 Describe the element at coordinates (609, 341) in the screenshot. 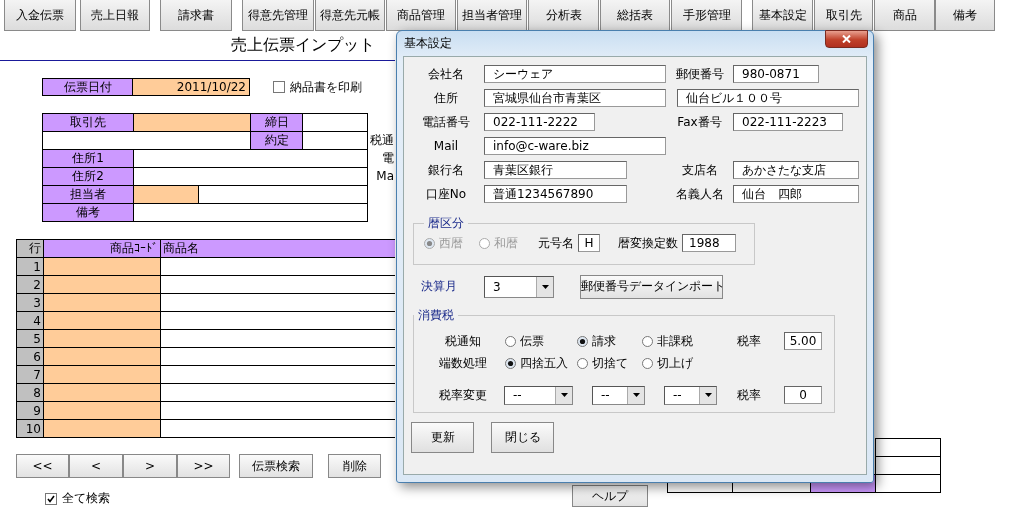

I see `radio-button: 請求` at that location.